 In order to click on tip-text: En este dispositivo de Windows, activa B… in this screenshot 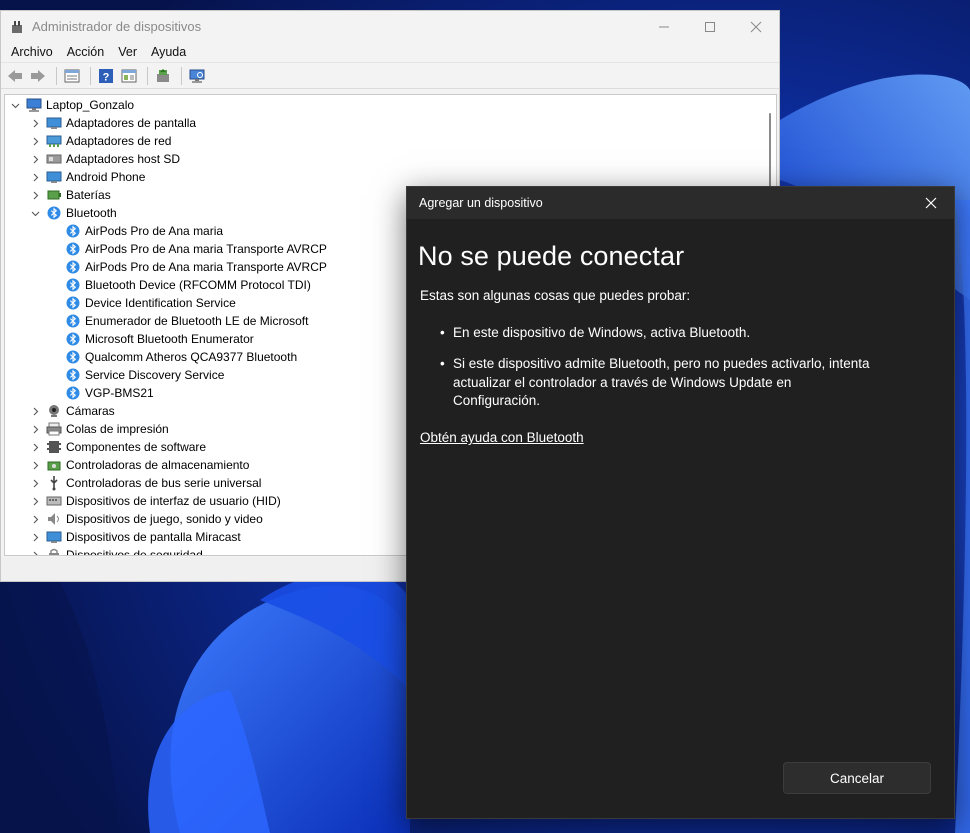, I will do `click(602, 332)`.